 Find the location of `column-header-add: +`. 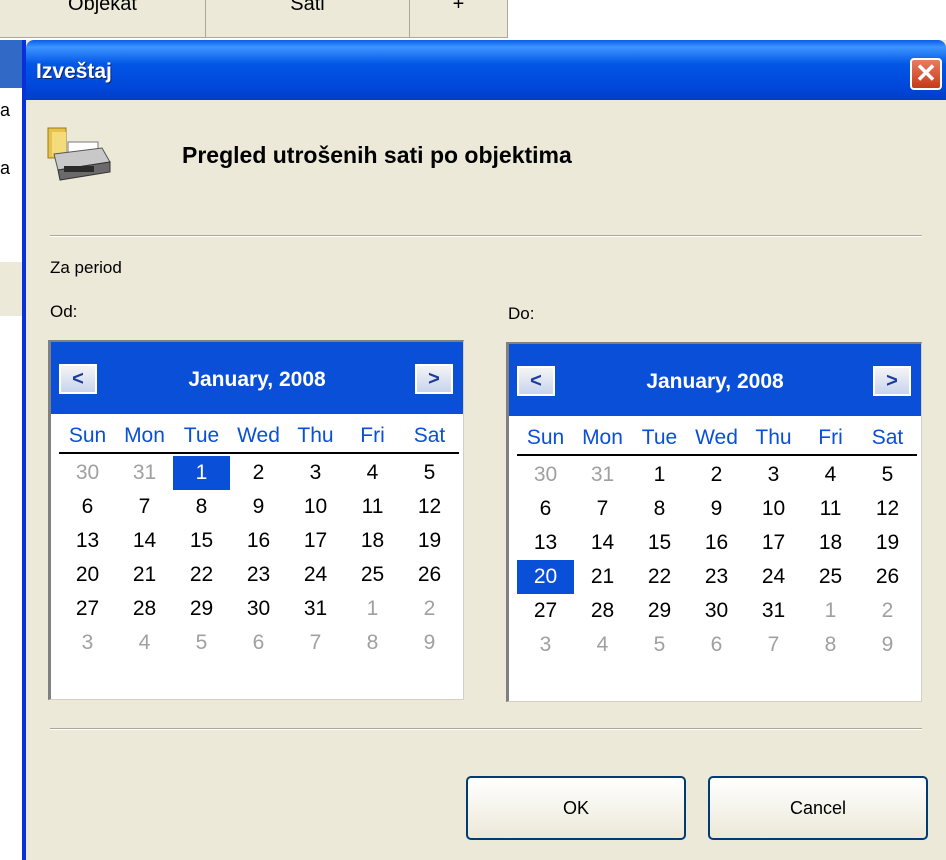

column-header-add: + is located at coordinates (459, 19).